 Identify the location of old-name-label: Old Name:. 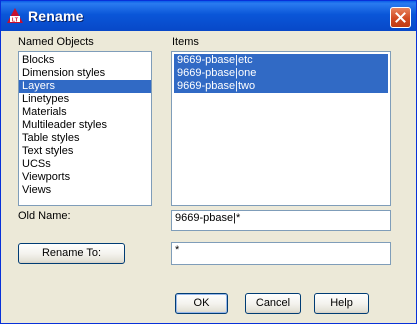
(44, 216).